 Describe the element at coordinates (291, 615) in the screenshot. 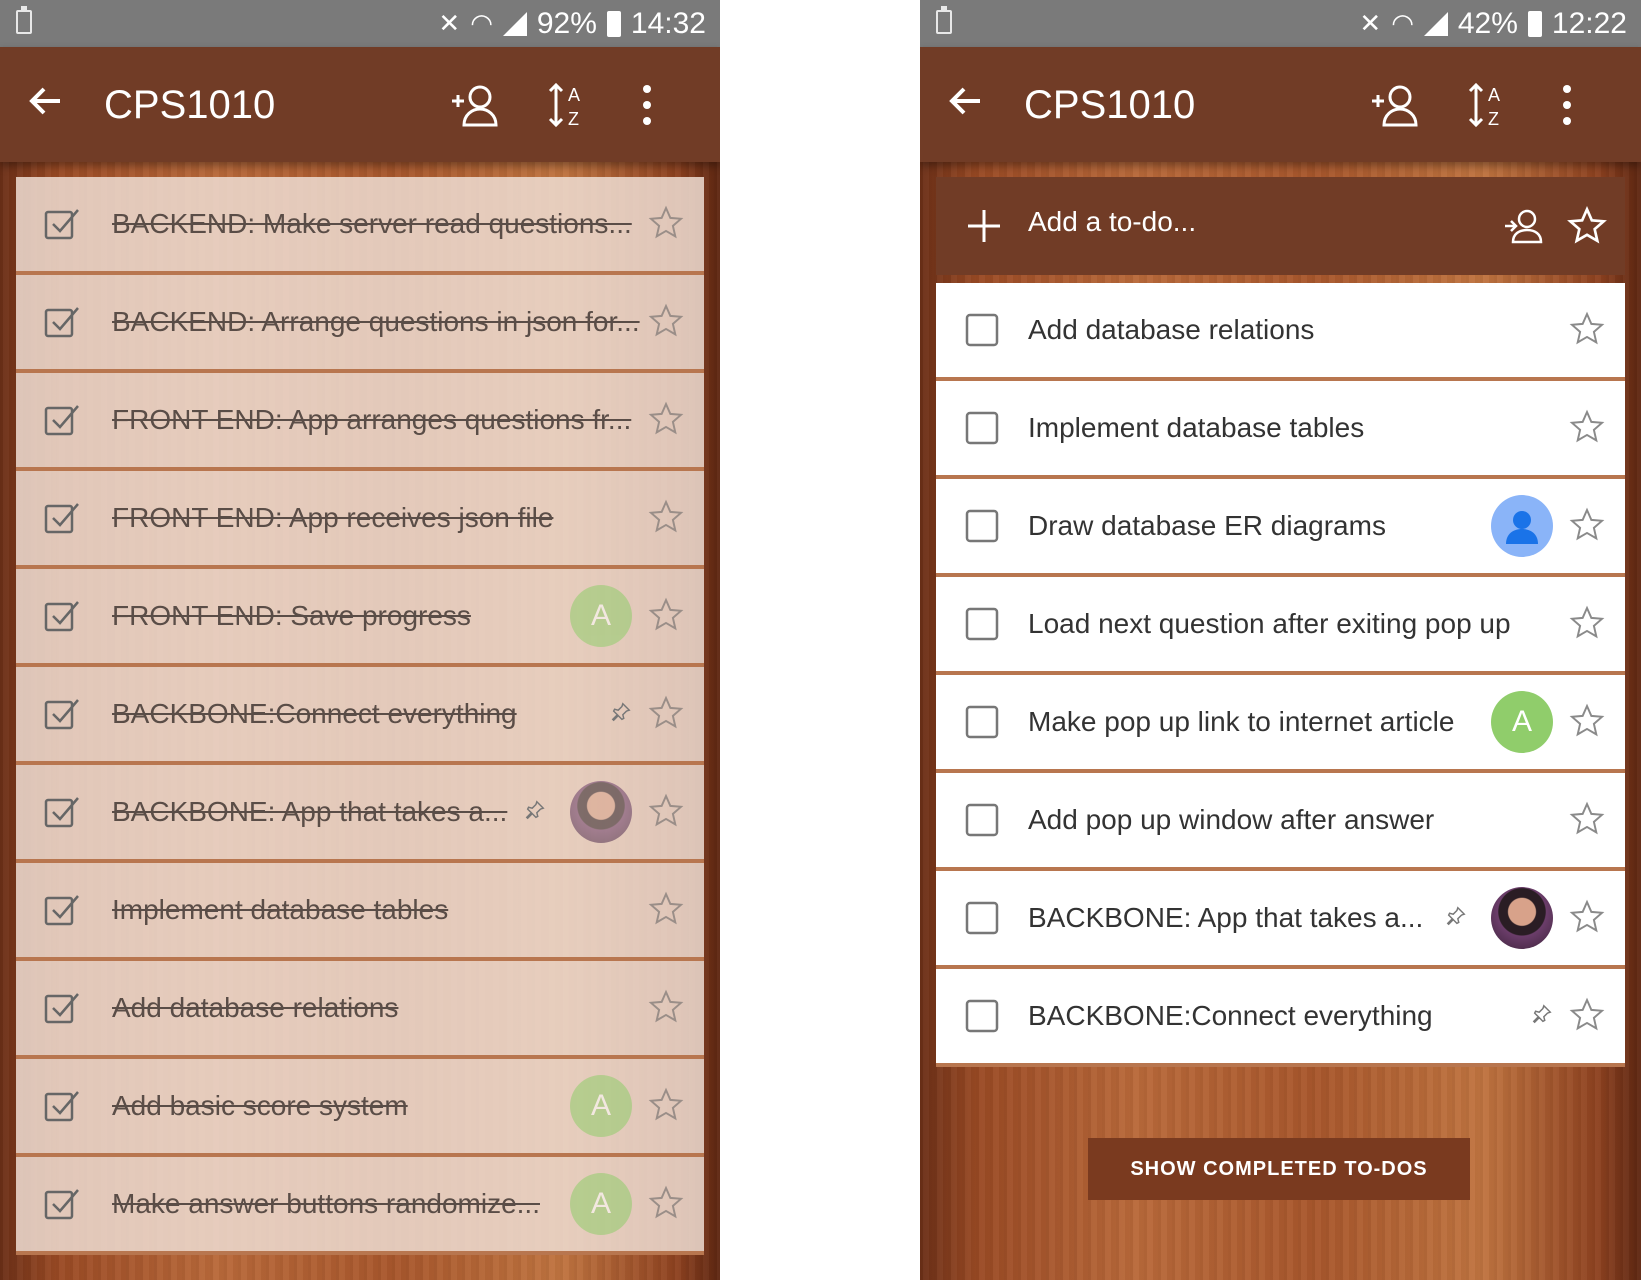

I see `todo-text: FRONT END: Save progress` at that location.